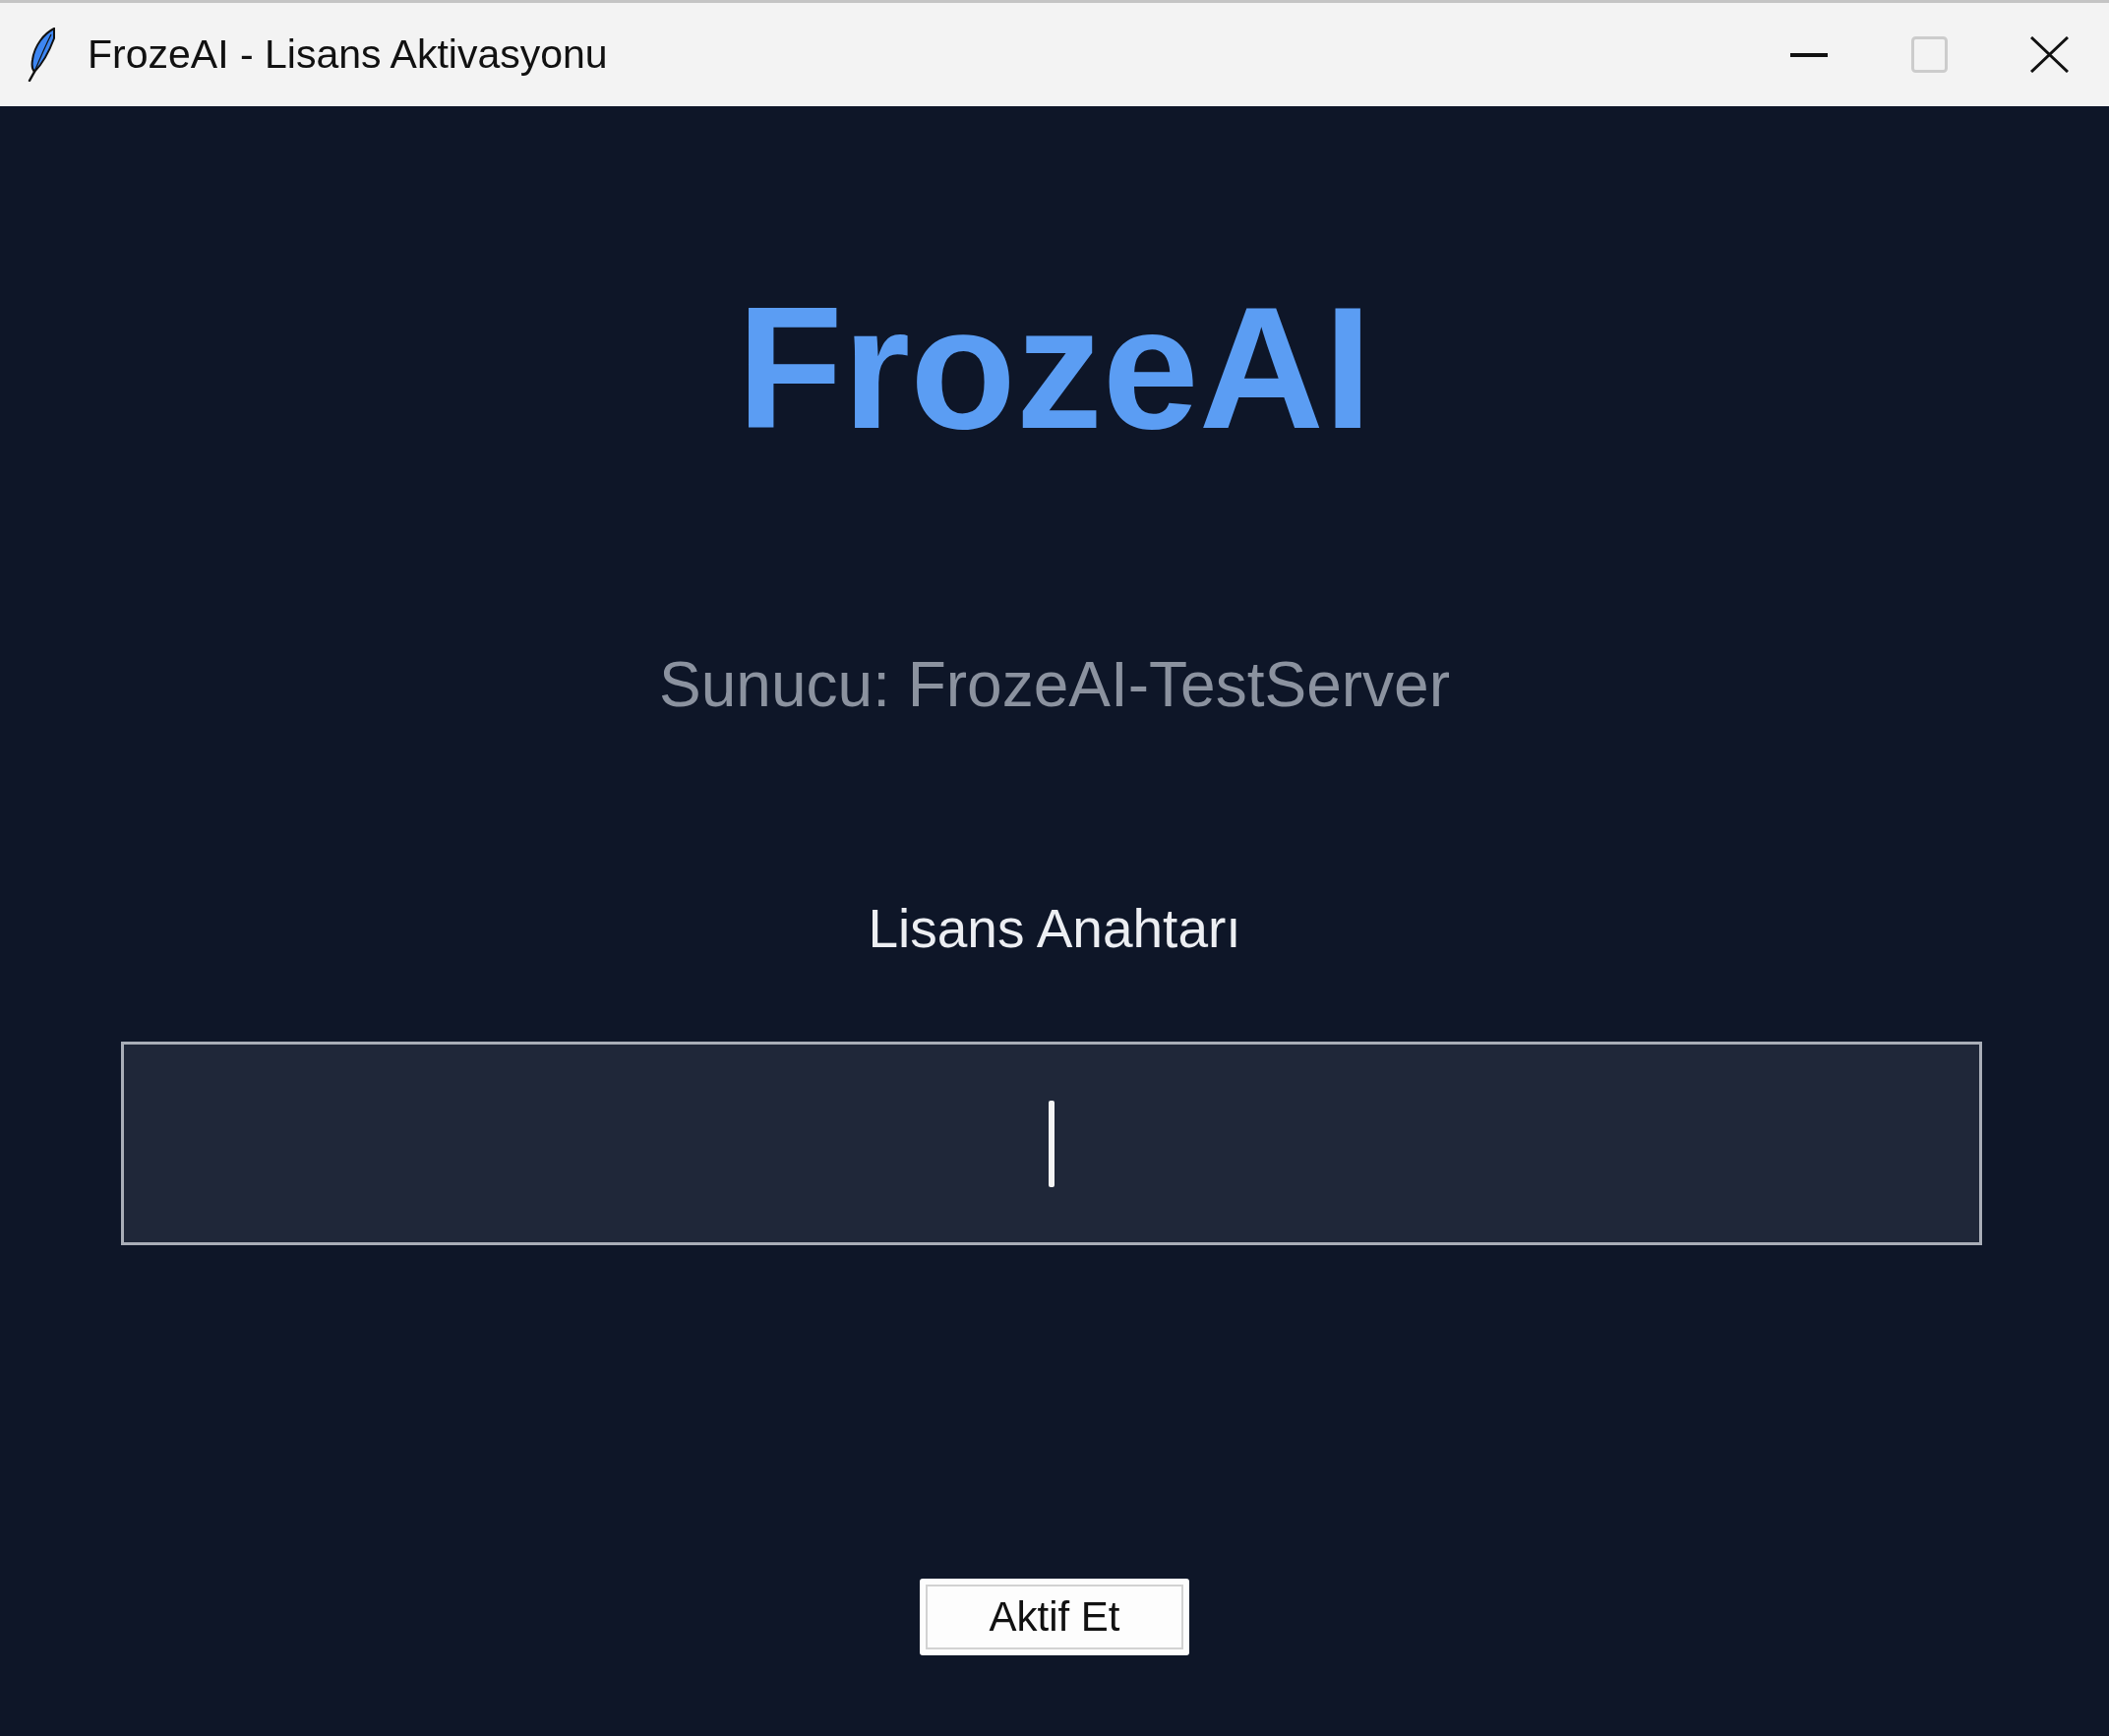 The width and height of the screenshot is (2109, 1736). What do you see at coordinates (1929, 54) in the screenshot?
I see `maximize-icon` at bounding box center [1929, 54].